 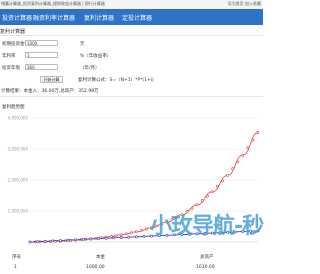 What do you see at coordinates (53, 3) in the screenshot?
I see `site-title: 储蓄计算器_投资复利计算器_理财收益计算器 | 银行计算器` at bounding box center [53, 3].